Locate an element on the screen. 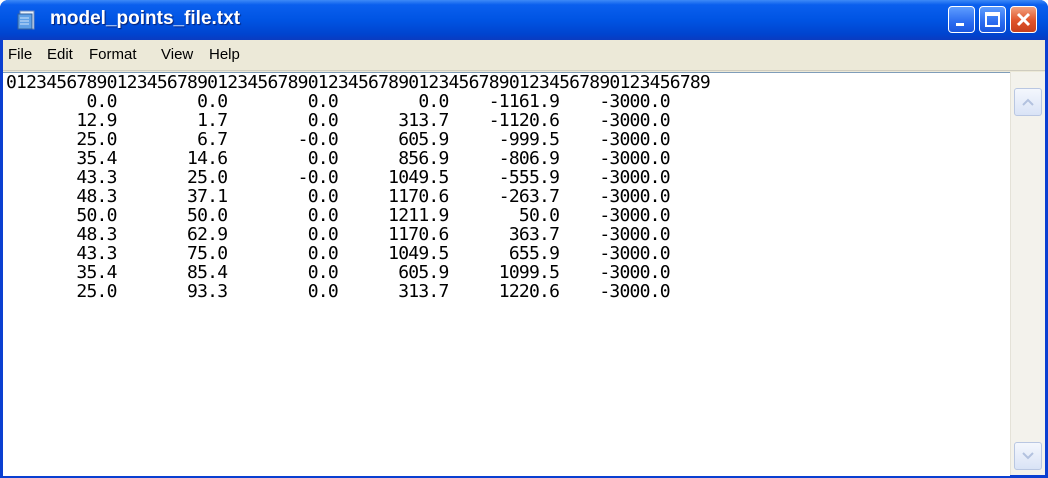  text-line: 50.0 50.0 0.0 1211.9 50.0 -3000.0 is located at coordinates (338, 215).